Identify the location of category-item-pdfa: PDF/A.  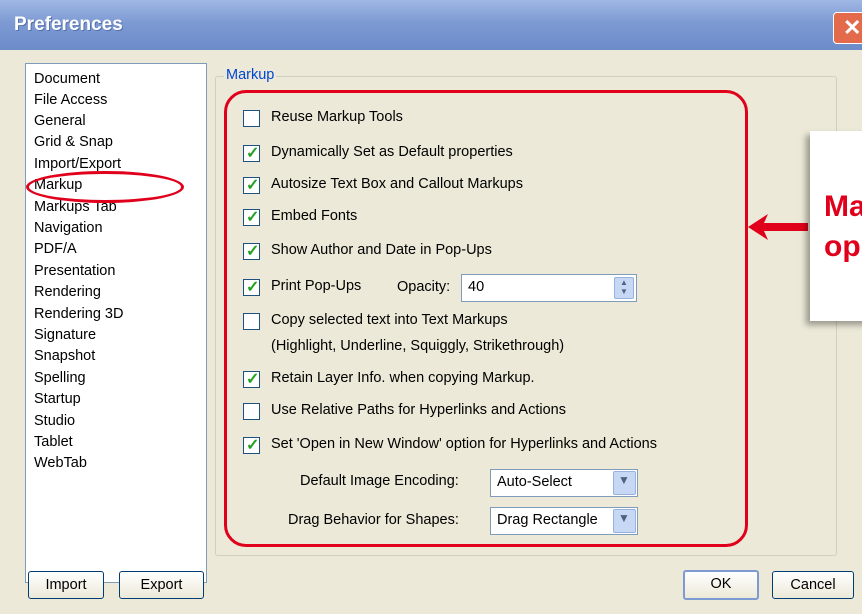
(55, 249).